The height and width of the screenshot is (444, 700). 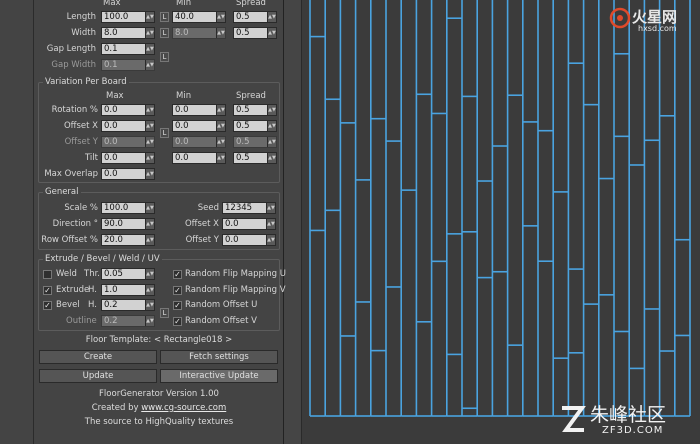 What do you see at coordinates (164, 313) in the screenshot?
I see `bevel-lock-button: L` at bounding box center [164, 313].